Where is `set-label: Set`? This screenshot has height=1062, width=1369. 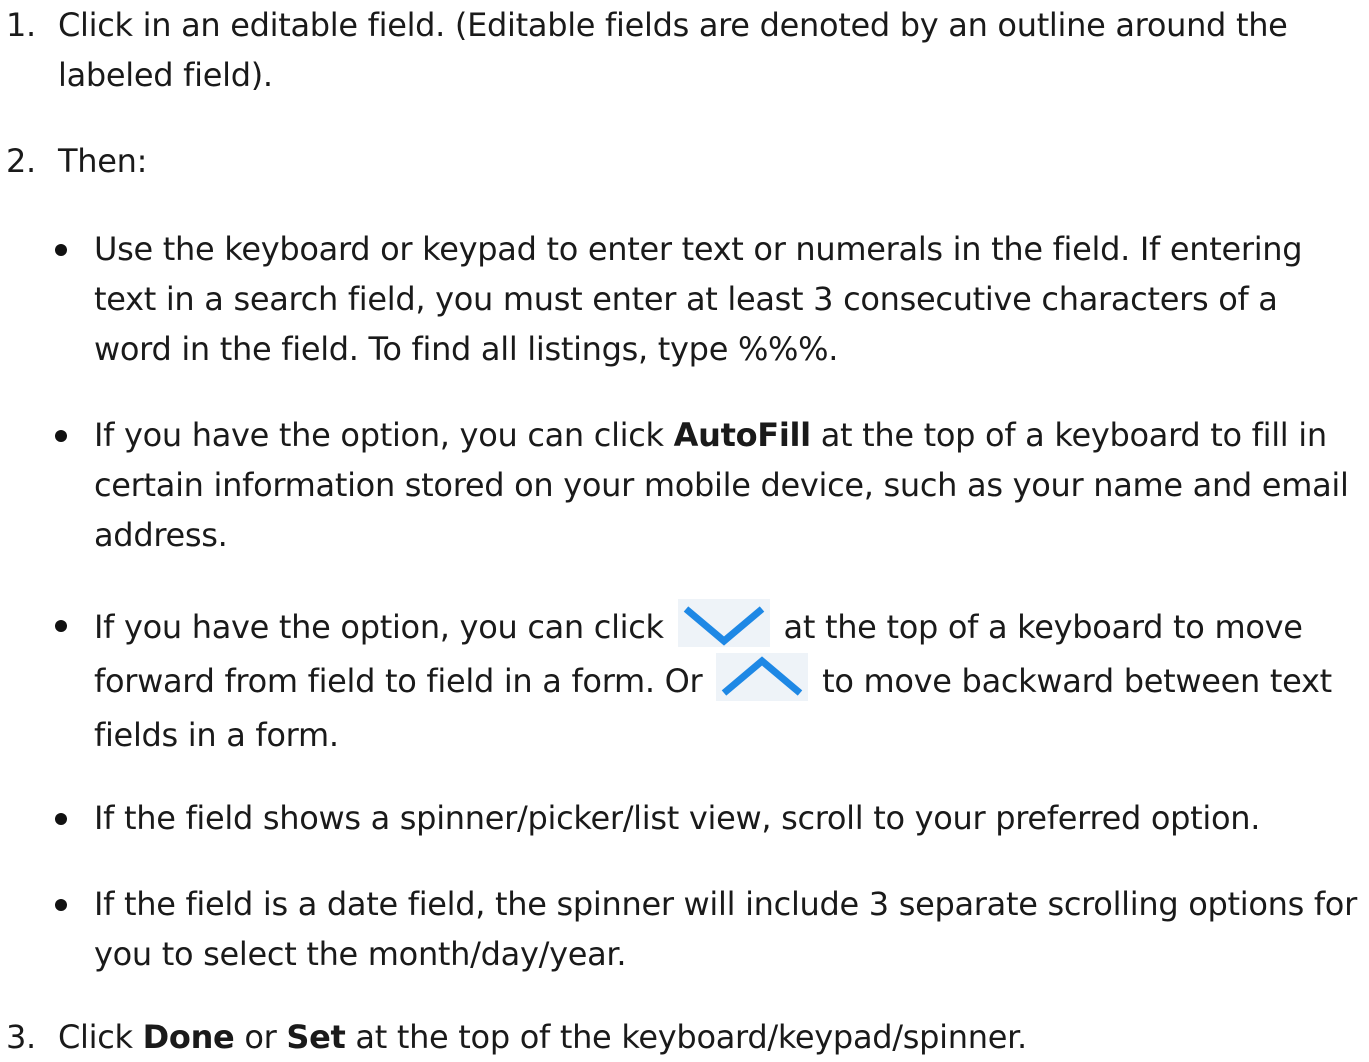
set-label: Set is located at coordinates (316, 1037).